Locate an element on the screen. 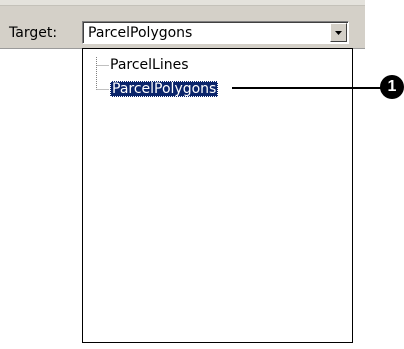 The image size is (404, 349). list-item-parcellines: ParcelLines is located at coordinates (149, 65).